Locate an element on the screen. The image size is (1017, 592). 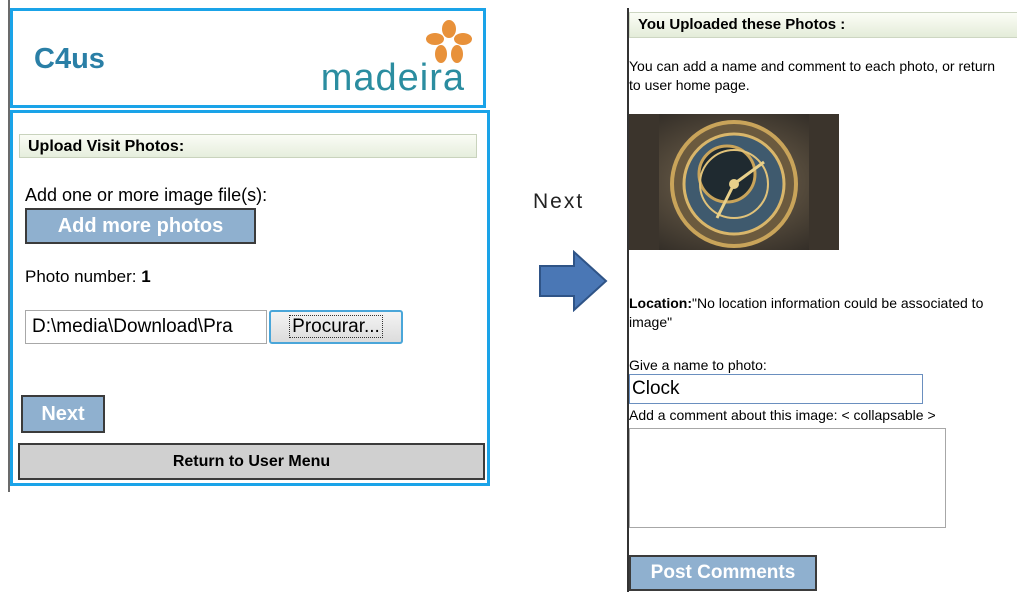
madeira-logo: madeira is located at coordinates (392, 78).